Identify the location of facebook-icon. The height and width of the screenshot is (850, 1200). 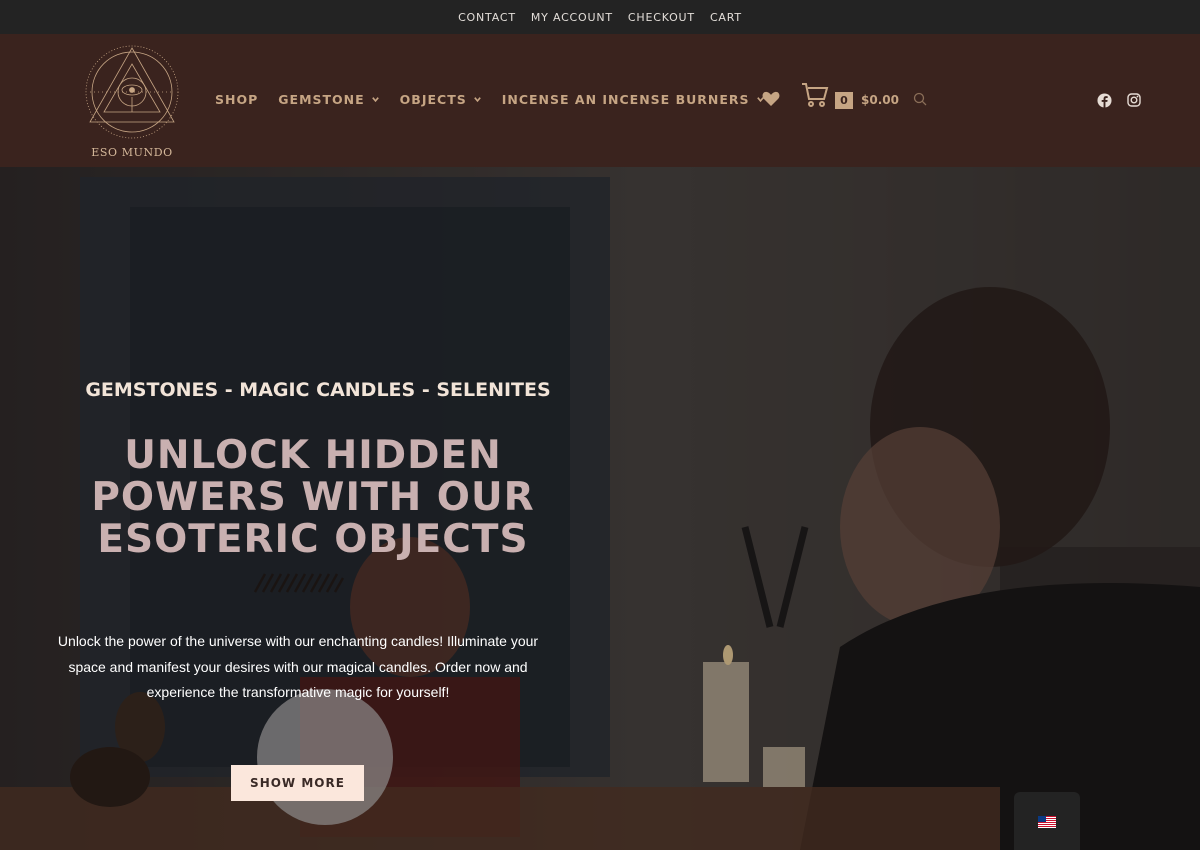
(1104, 100).